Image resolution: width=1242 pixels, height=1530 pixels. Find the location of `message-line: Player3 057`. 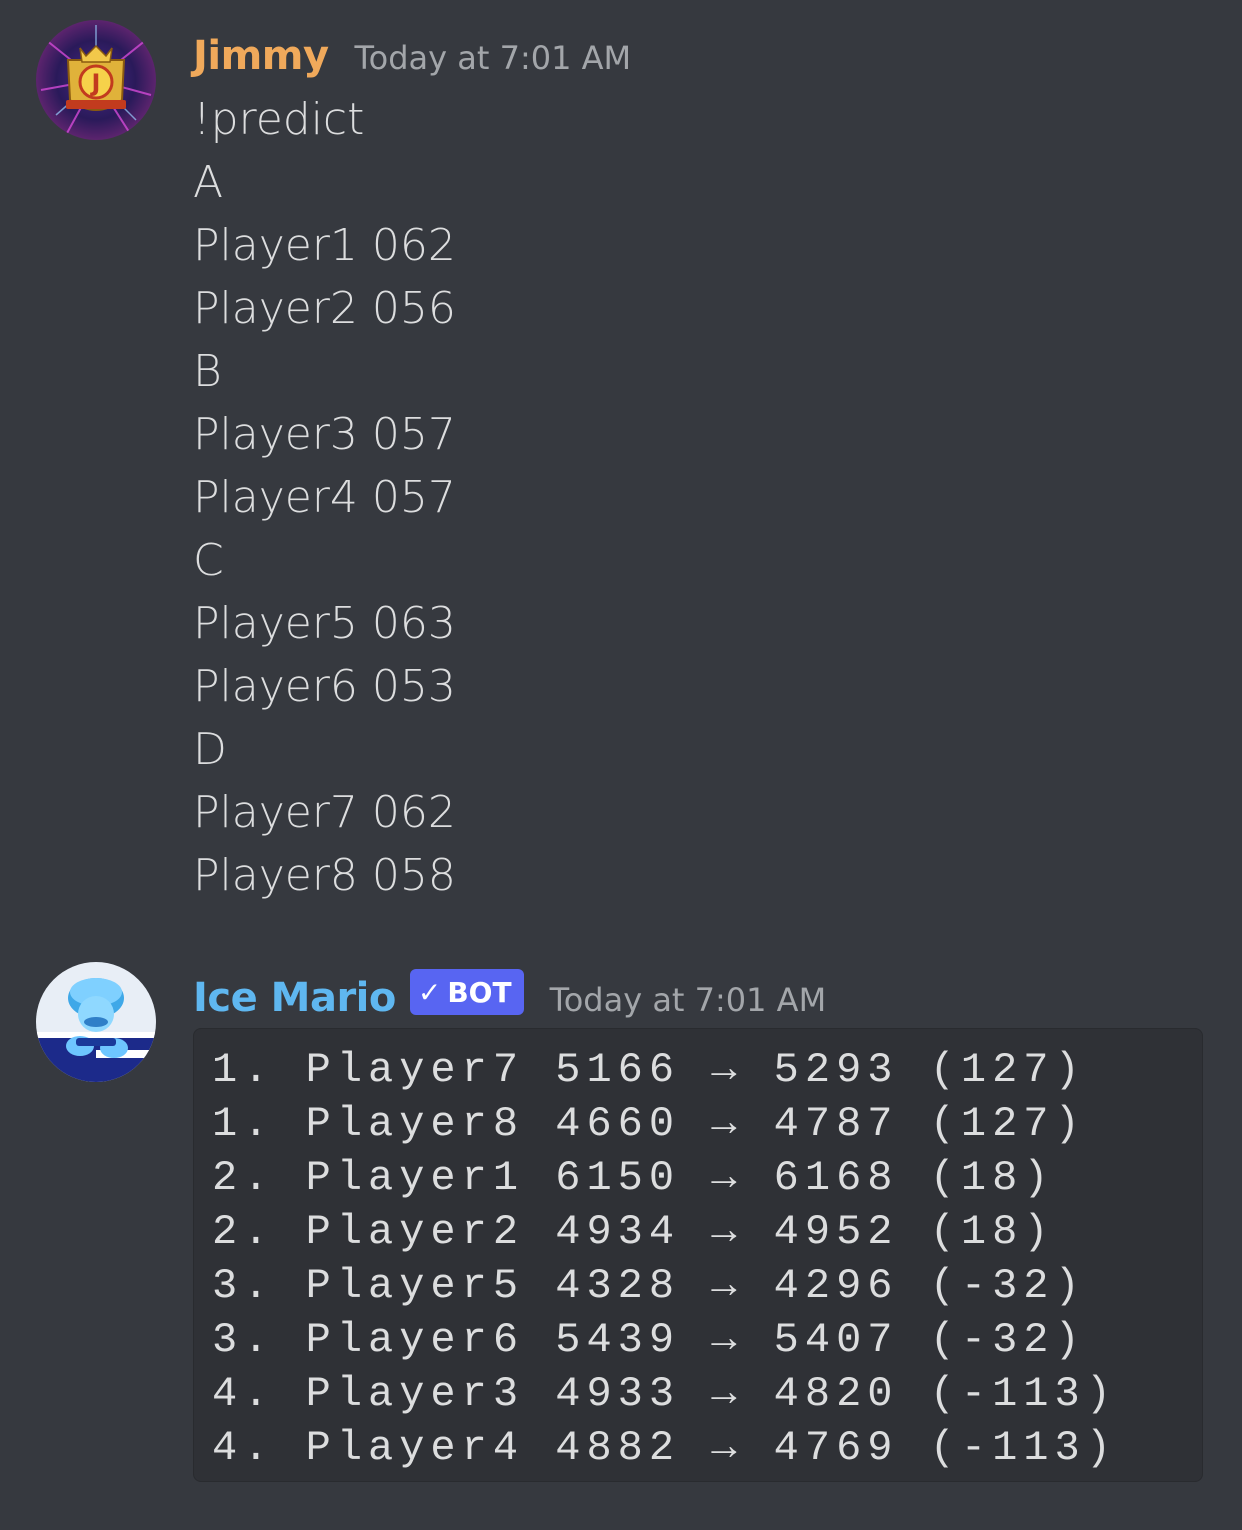

message-line: Player3 057 is located at coordinates (324, 434).